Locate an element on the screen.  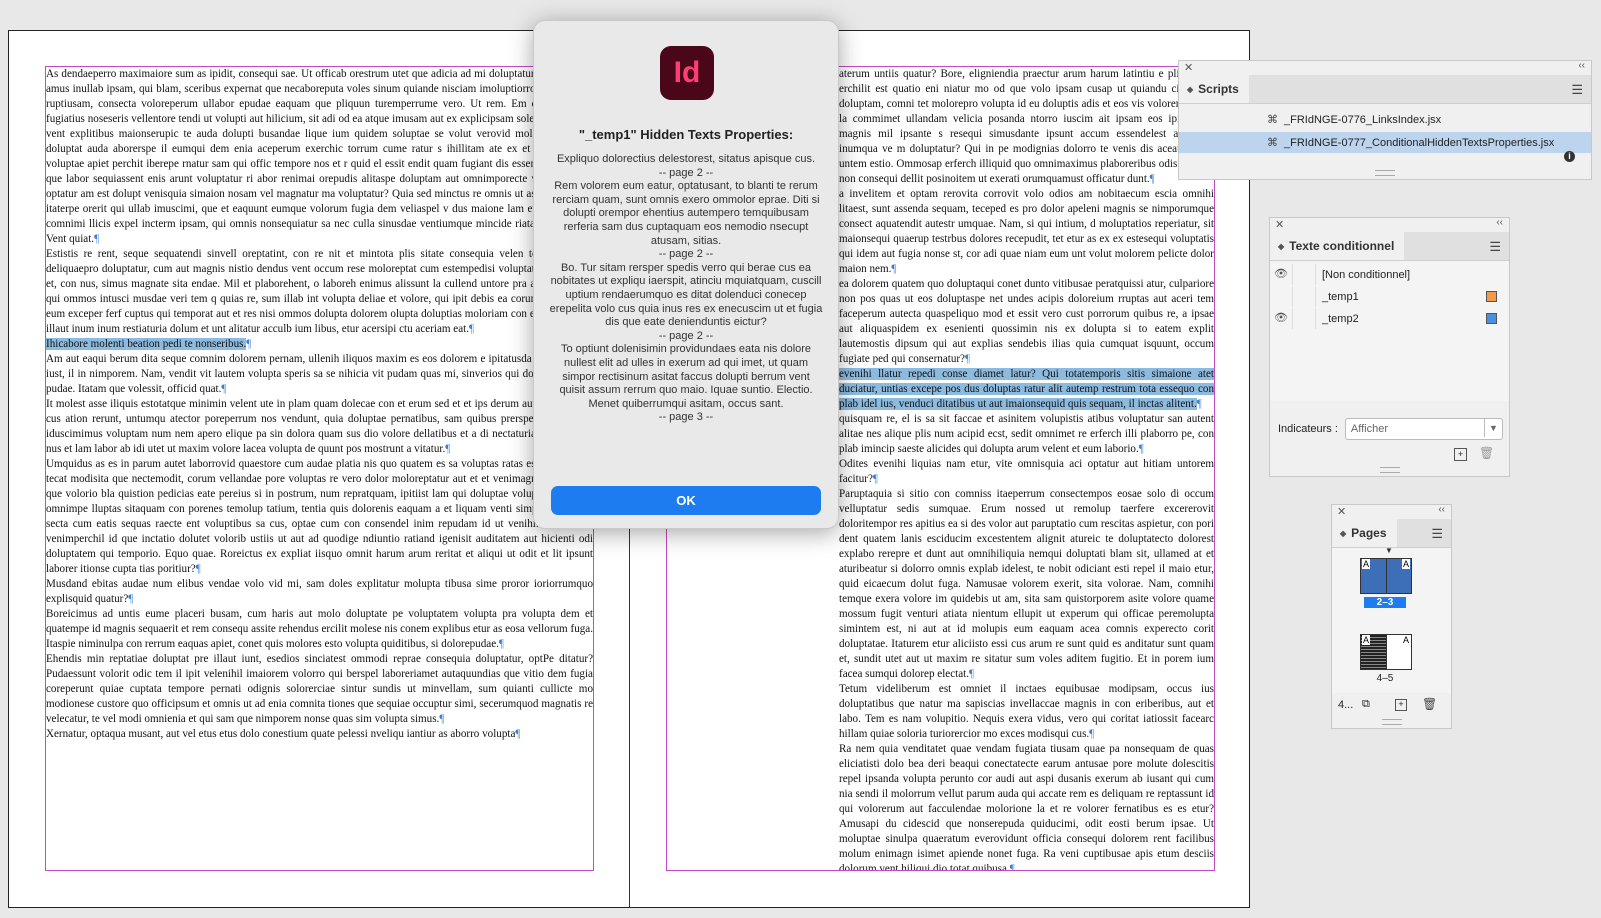
condition-name: _temp2 is located at coordinates (1340, 318).